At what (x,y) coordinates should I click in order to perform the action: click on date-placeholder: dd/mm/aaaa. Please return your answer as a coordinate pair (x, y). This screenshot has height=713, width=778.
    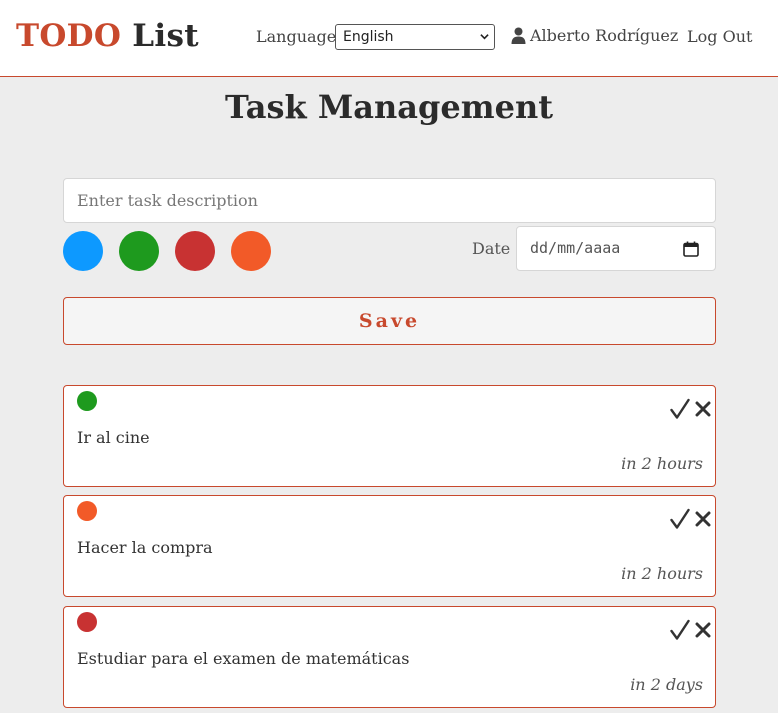
    Looking at the image, I should click on (575, 248).